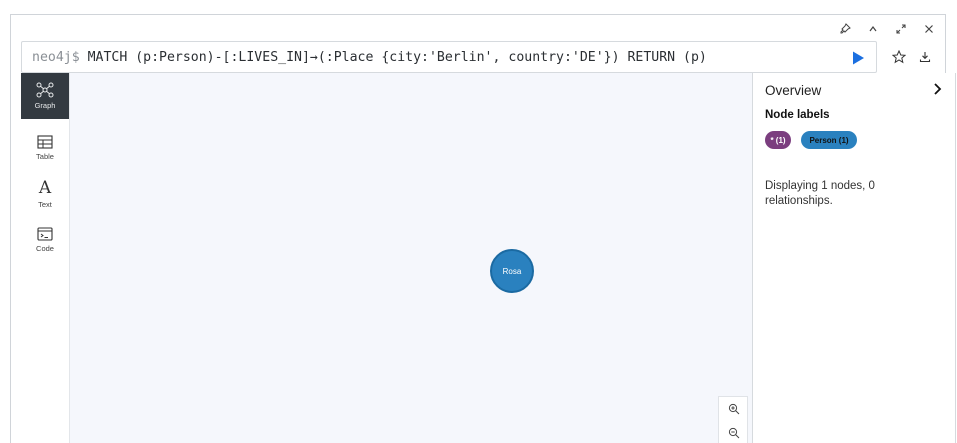 The image size is (957, 443). What do you see at coordinates (45, 248) in the screenshot?
I see `sidebar-item-label: Code` at bounding box center [45, 248].